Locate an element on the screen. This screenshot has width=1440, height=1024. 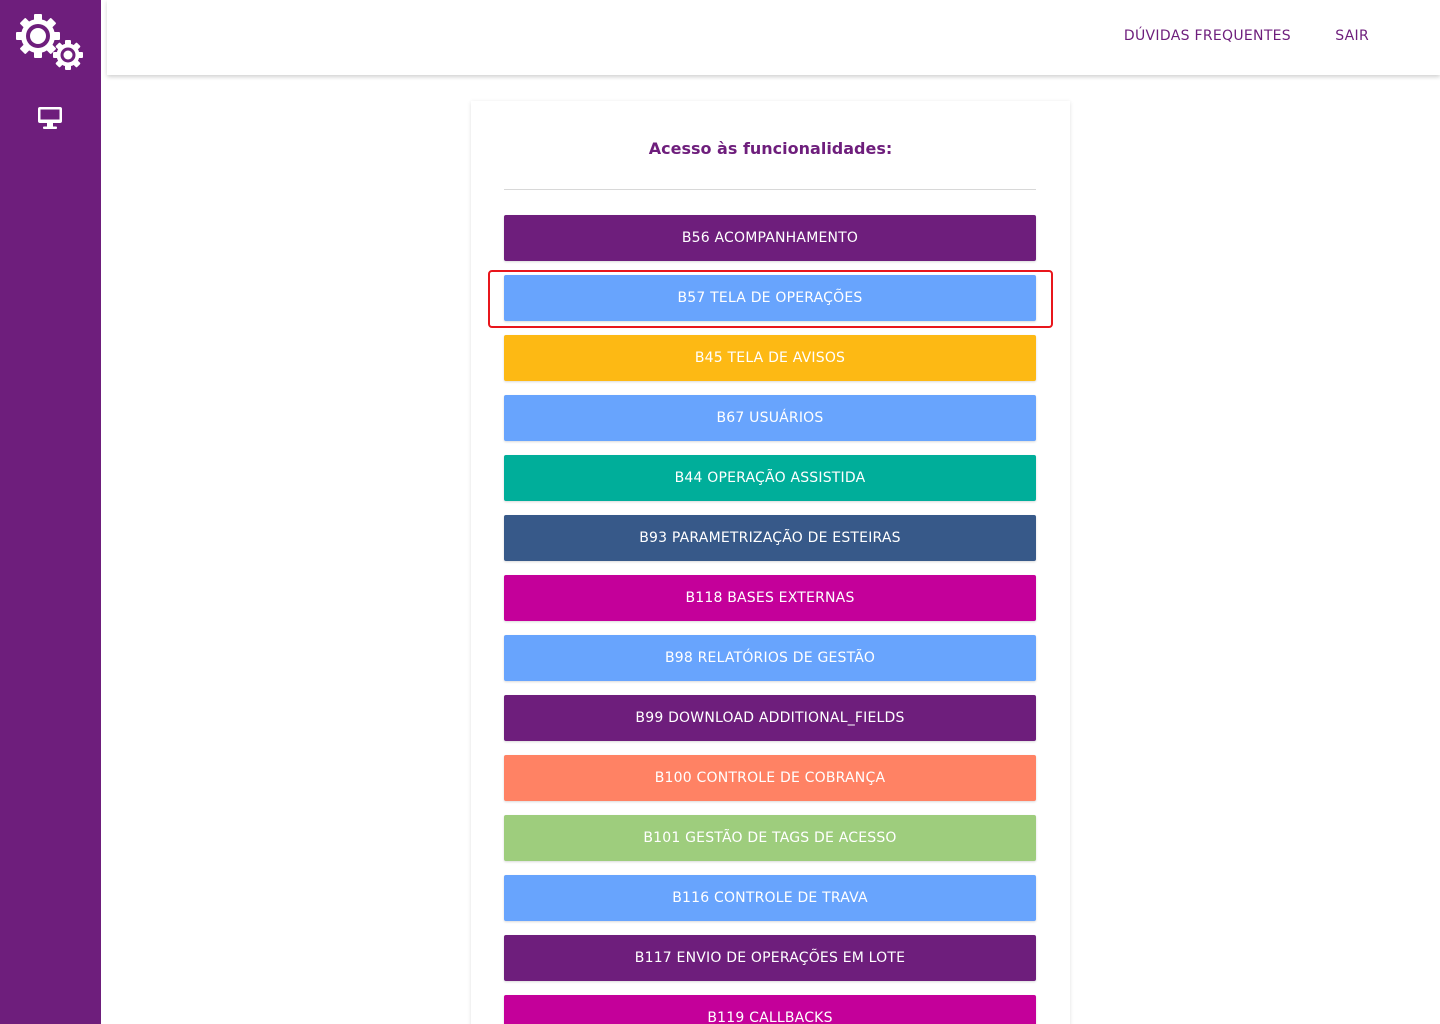
desktop-icon is located at coordinates (50, 120).